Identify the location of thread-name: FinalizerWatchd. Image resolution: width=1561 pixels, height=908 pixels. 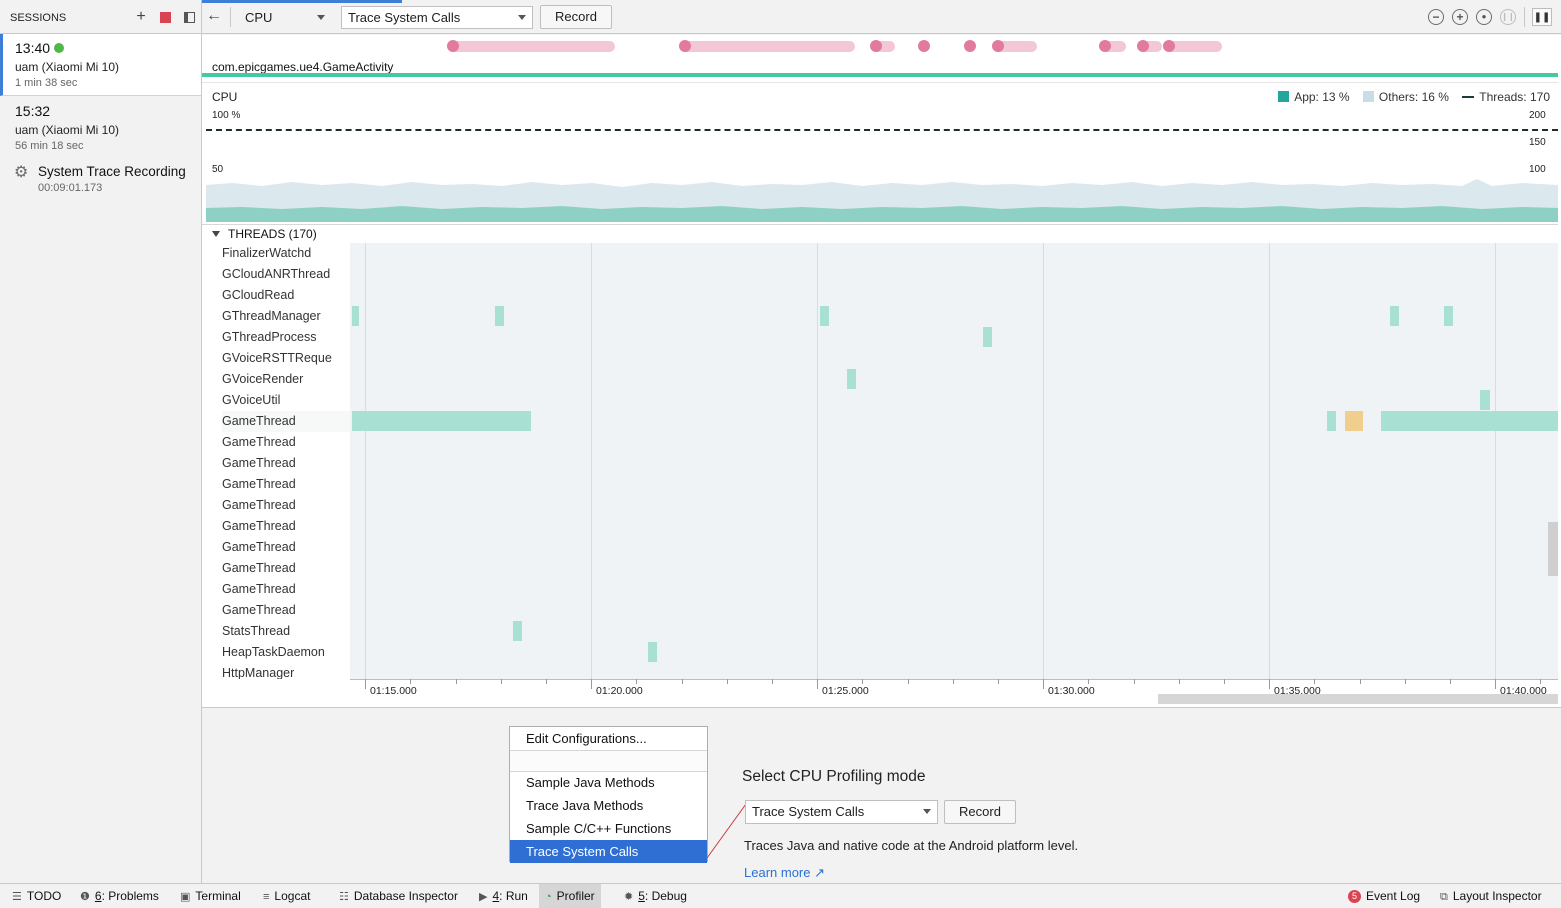
(266, 253).